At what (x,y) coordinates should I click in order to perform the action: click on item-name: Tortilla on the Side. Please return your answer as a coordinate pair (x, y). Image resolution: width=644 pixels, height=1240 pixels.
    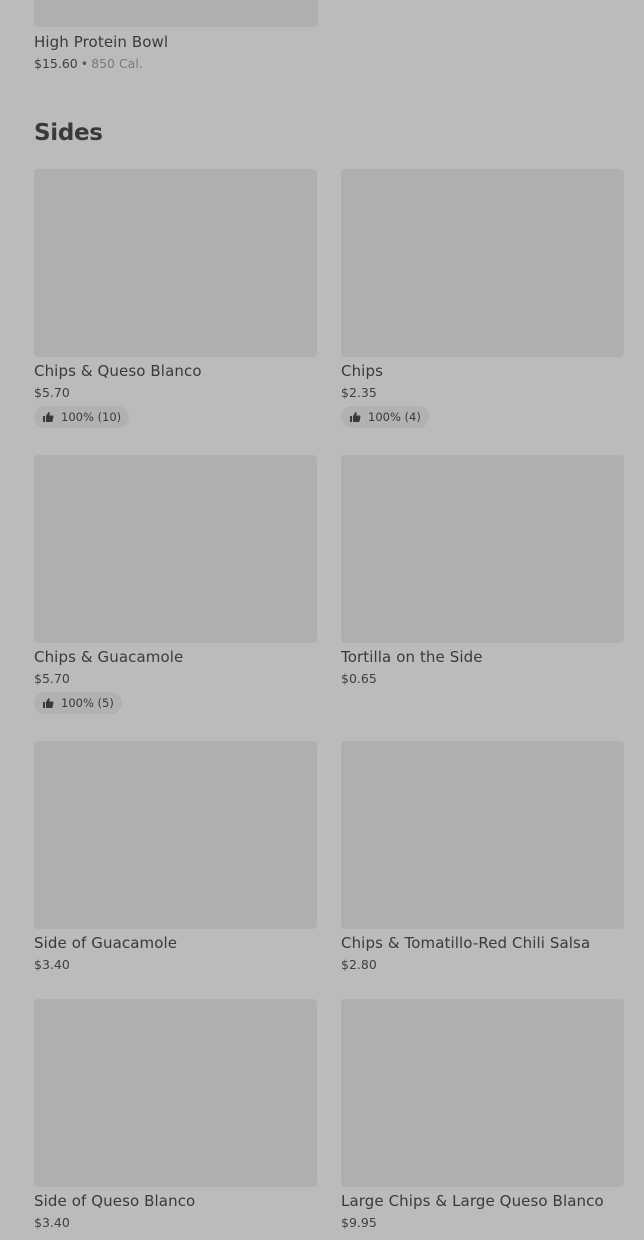
    Looking at the image, I should click on (412, 657).